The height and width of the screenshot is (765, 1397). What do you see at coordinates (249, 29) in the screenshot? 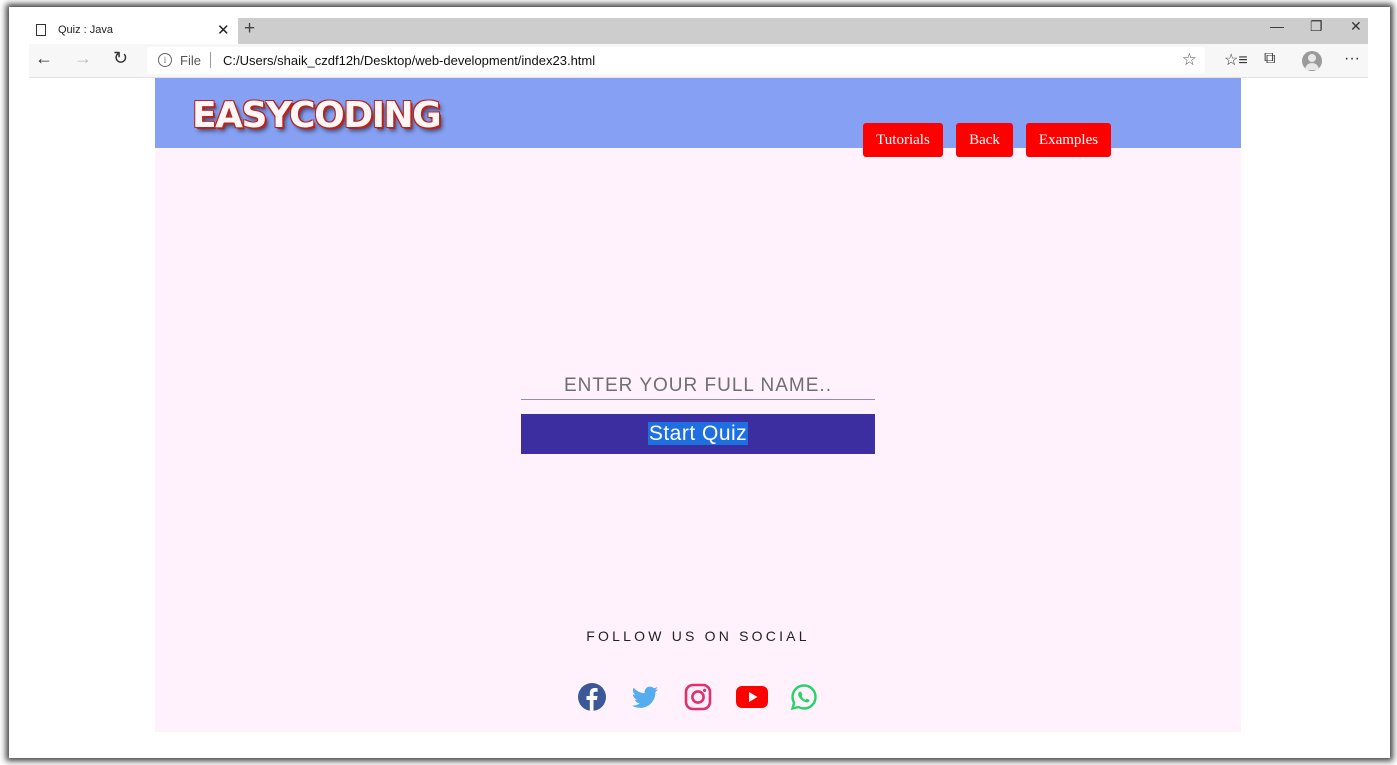
I see `new-tab-button: +` at bounding box center [249, 29].